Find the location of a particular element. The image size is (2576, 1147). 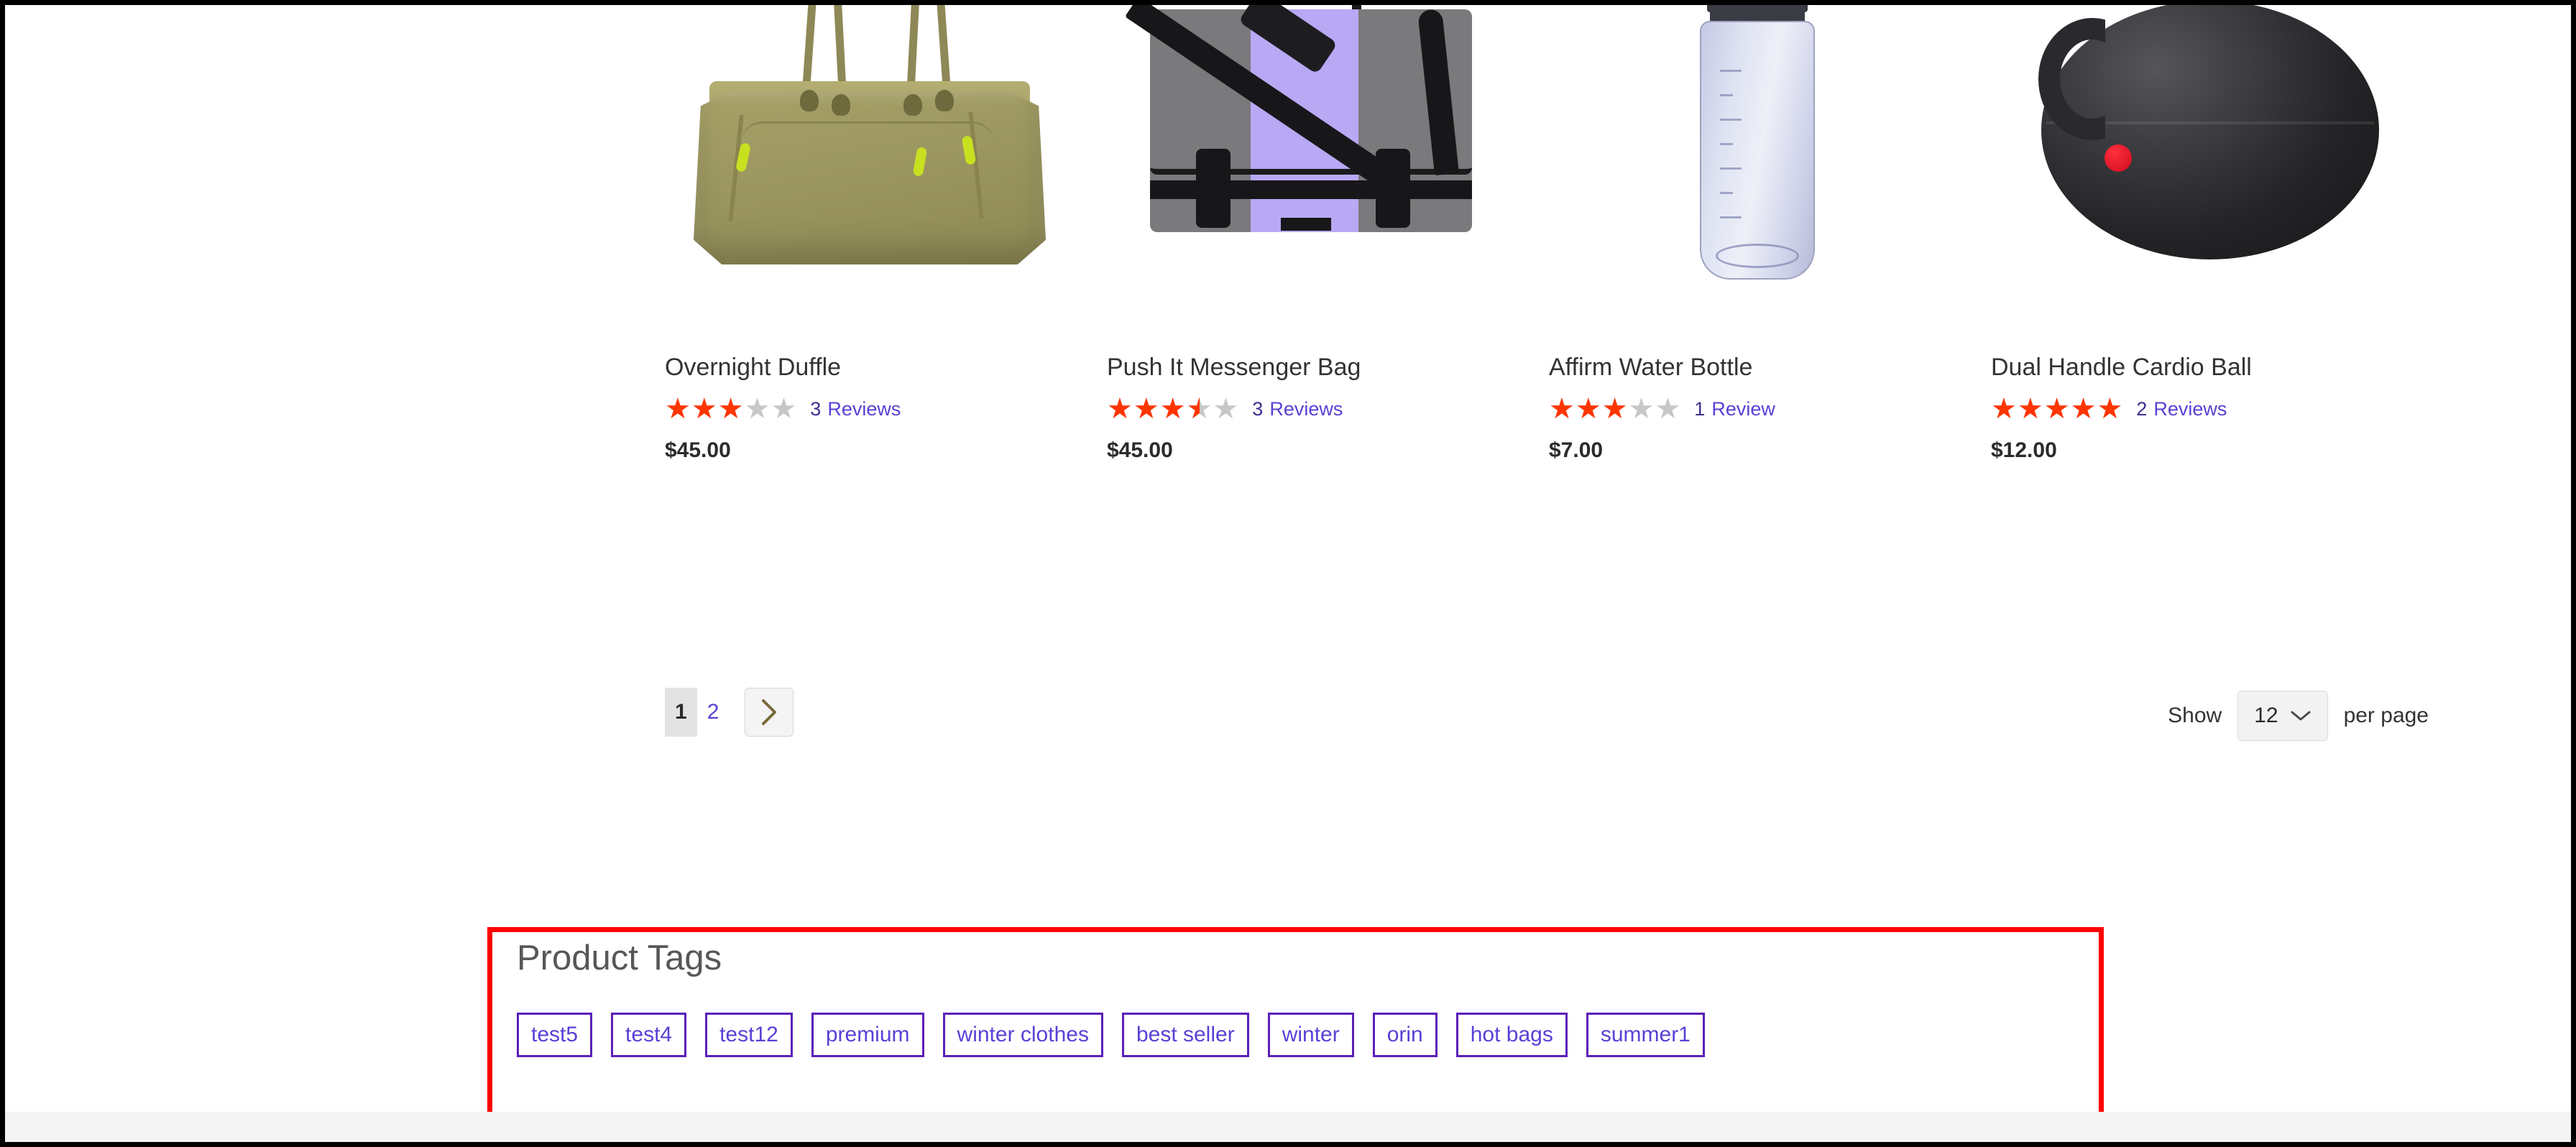

tag-item: test12 is located at coordinates (749, 1034).